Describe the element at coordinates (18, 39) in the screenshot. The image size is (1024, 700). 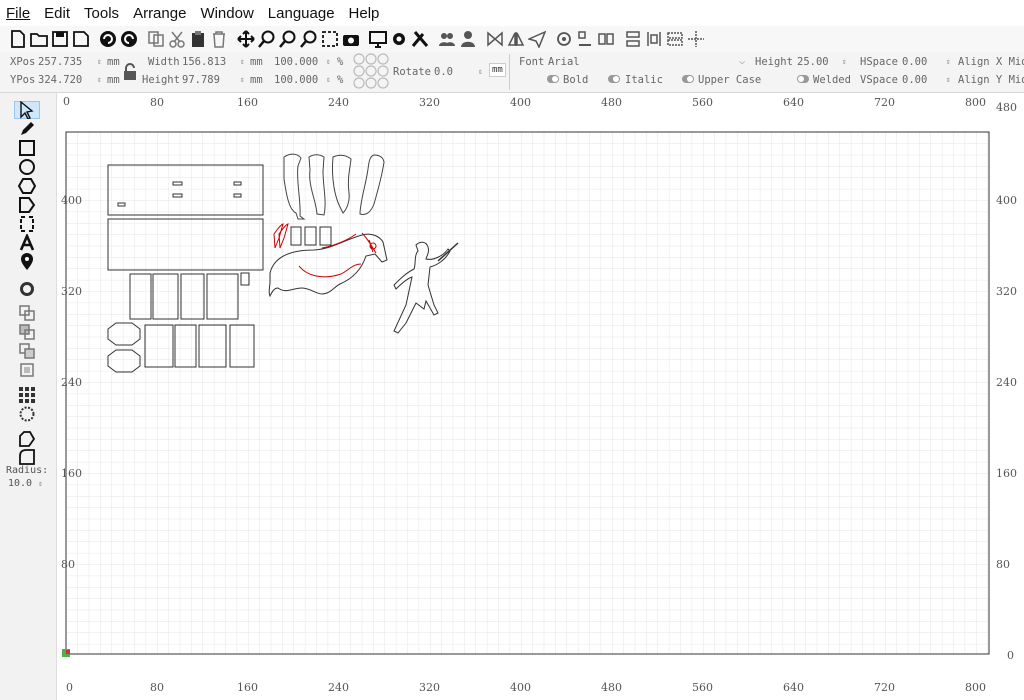
I see `new-file-icon` at that location.